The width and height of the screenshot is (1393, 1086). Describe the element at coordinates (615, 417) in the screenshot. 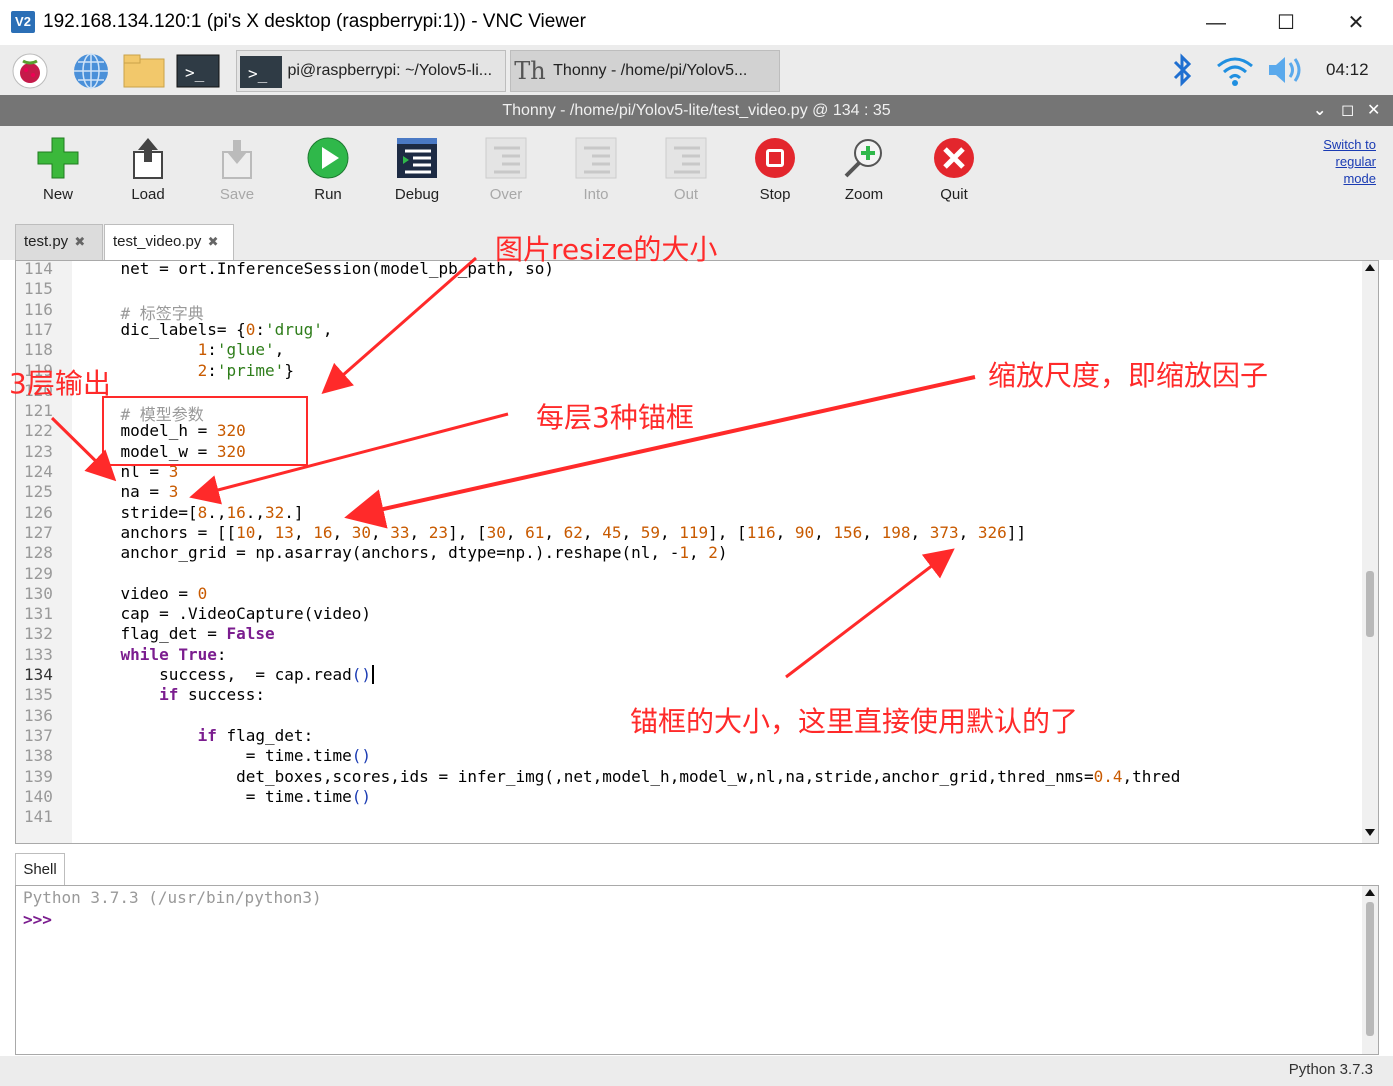

I see `annotation-anchors-per-layer: 每层3种锚框` at that location.